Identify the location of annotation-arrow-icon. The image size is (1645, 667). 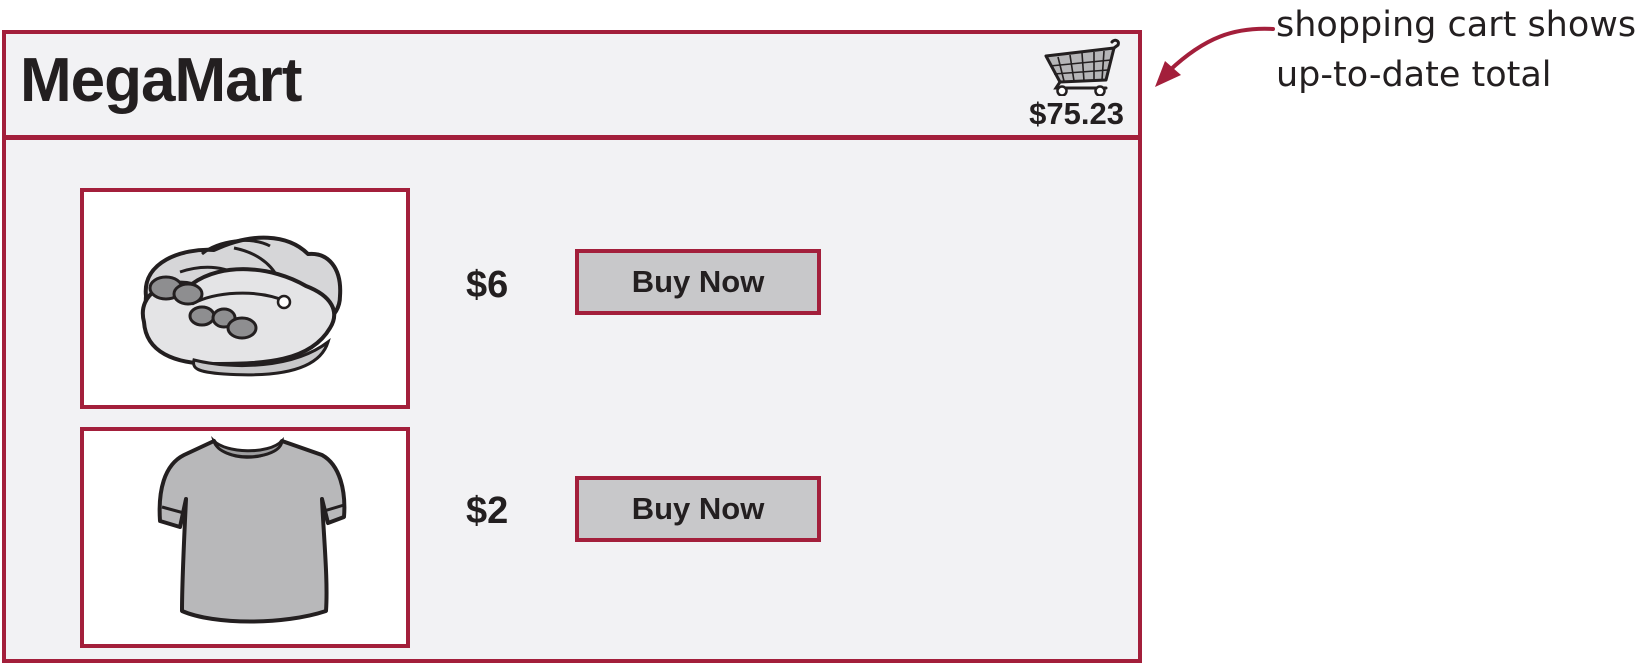
(1215, 56).